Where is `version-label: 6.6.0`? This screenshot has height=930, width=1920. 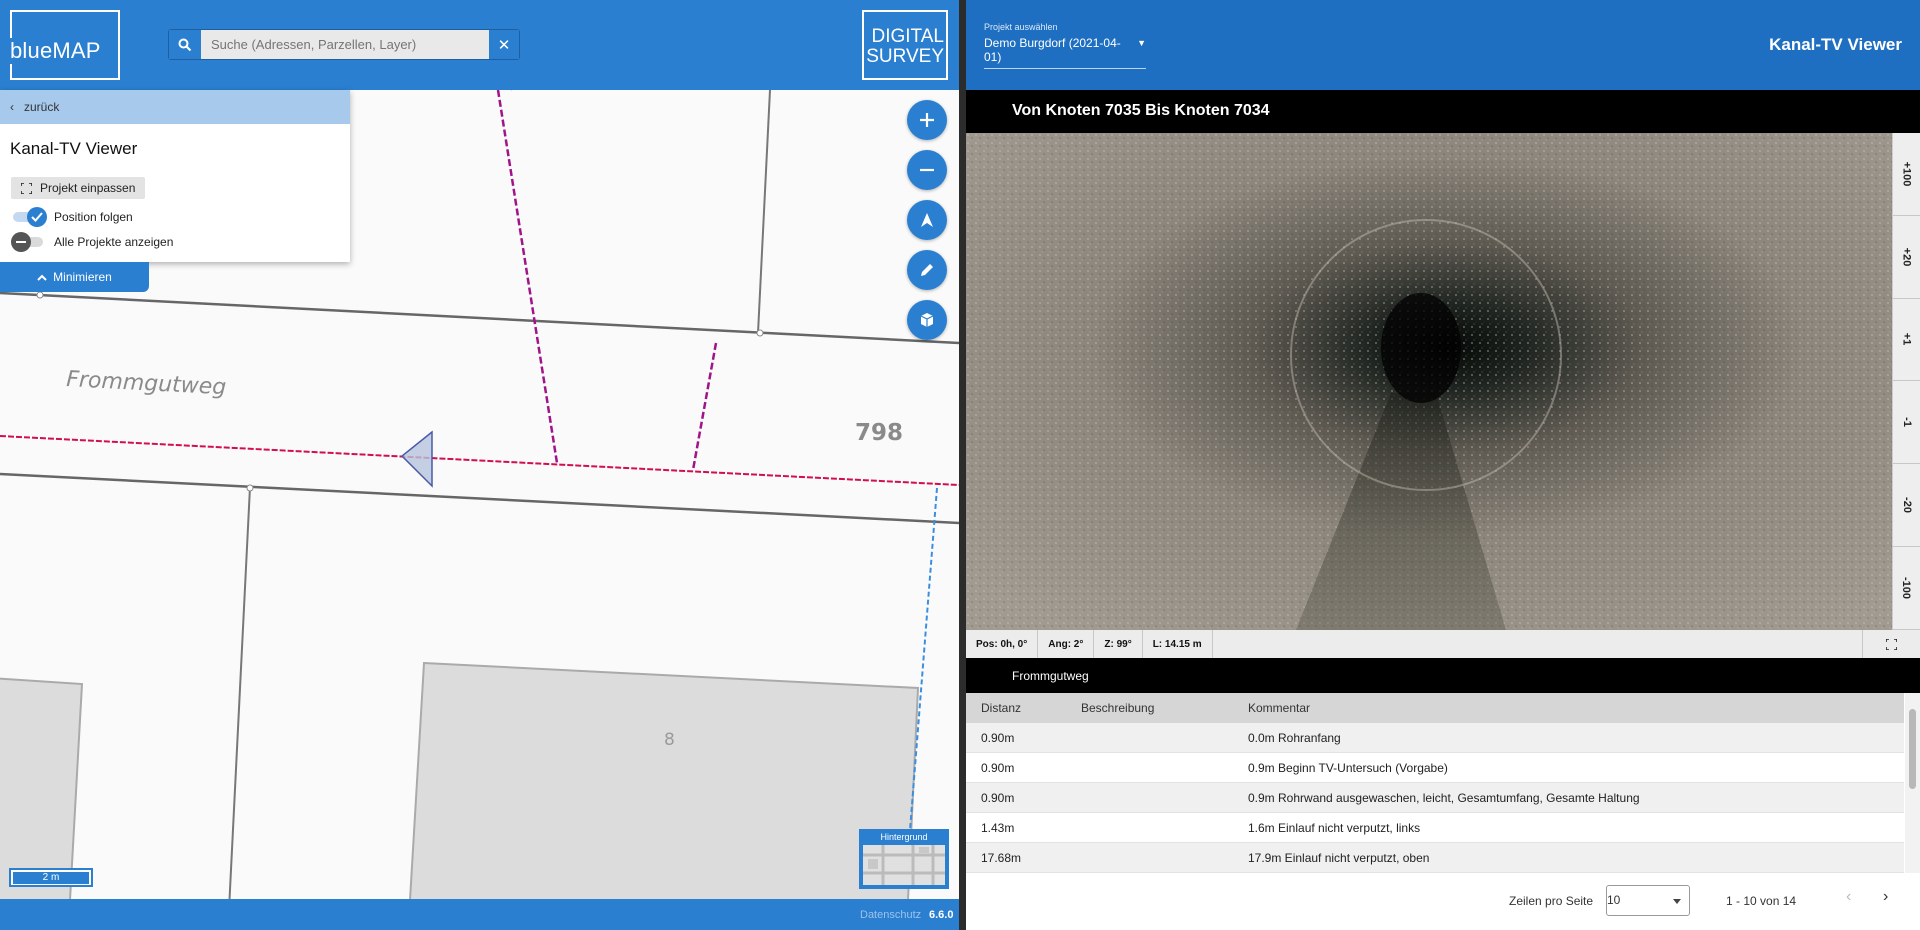
version-label: 6.6.0 is located at coordinates (941, 915).